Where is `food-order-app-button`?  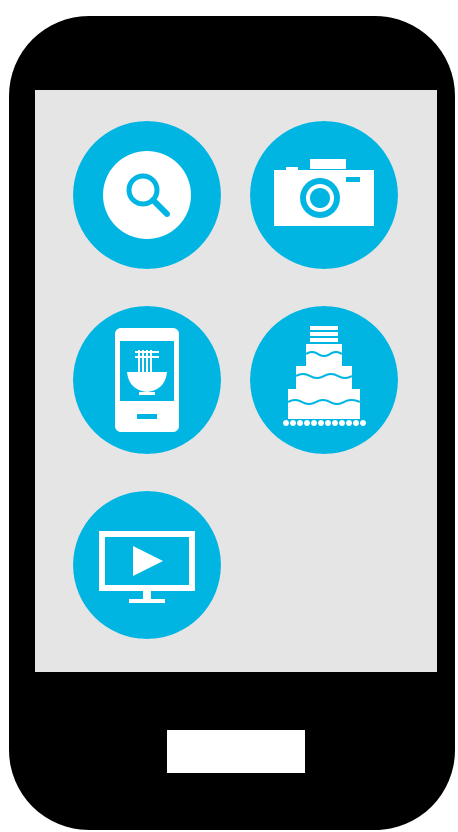 food-order-app-button is located at coordinates (147, 380).